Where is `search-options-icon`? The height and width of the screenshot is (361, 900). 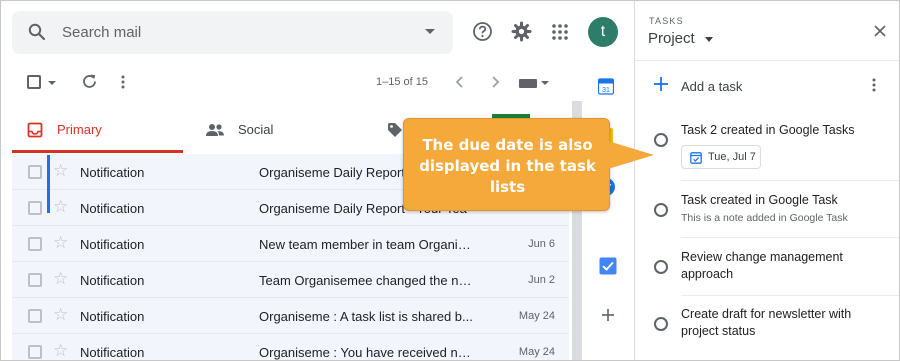 search-options-icon is located at coordinates (430, 31).